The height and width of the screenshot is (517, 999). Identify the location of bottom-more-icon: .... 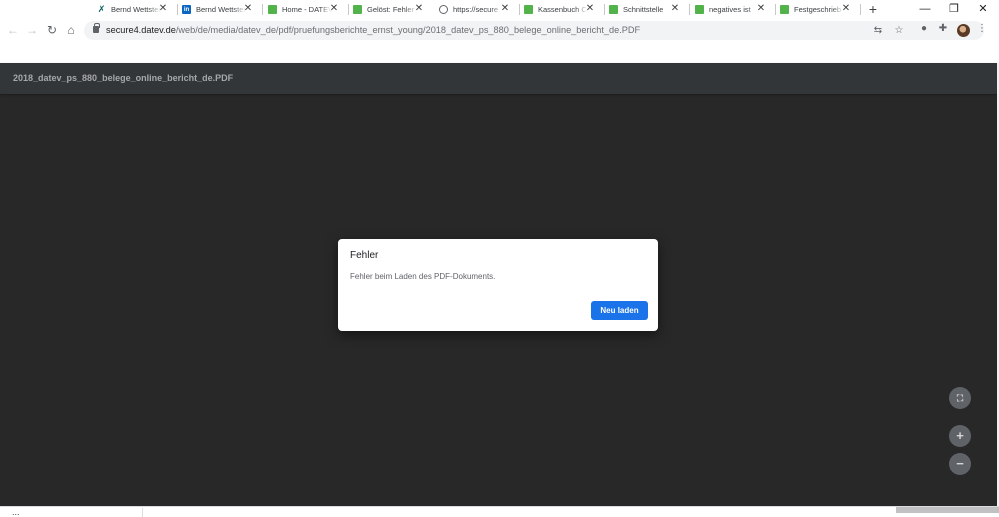
(16, 512).